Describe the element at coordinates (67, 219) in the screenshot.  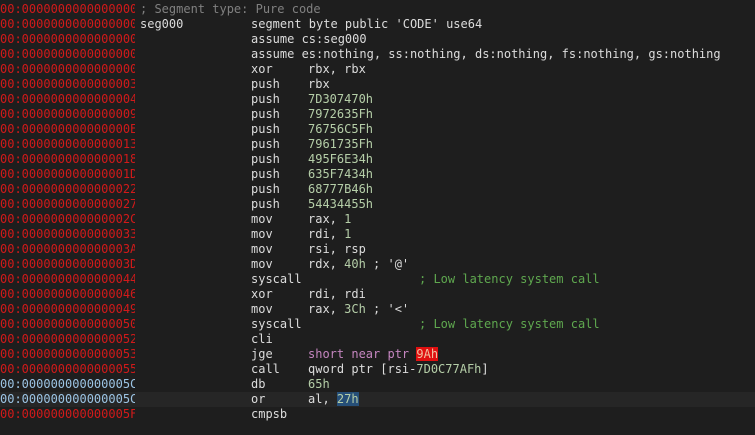
I see `line-address: 00:000000000000002C` at that location.